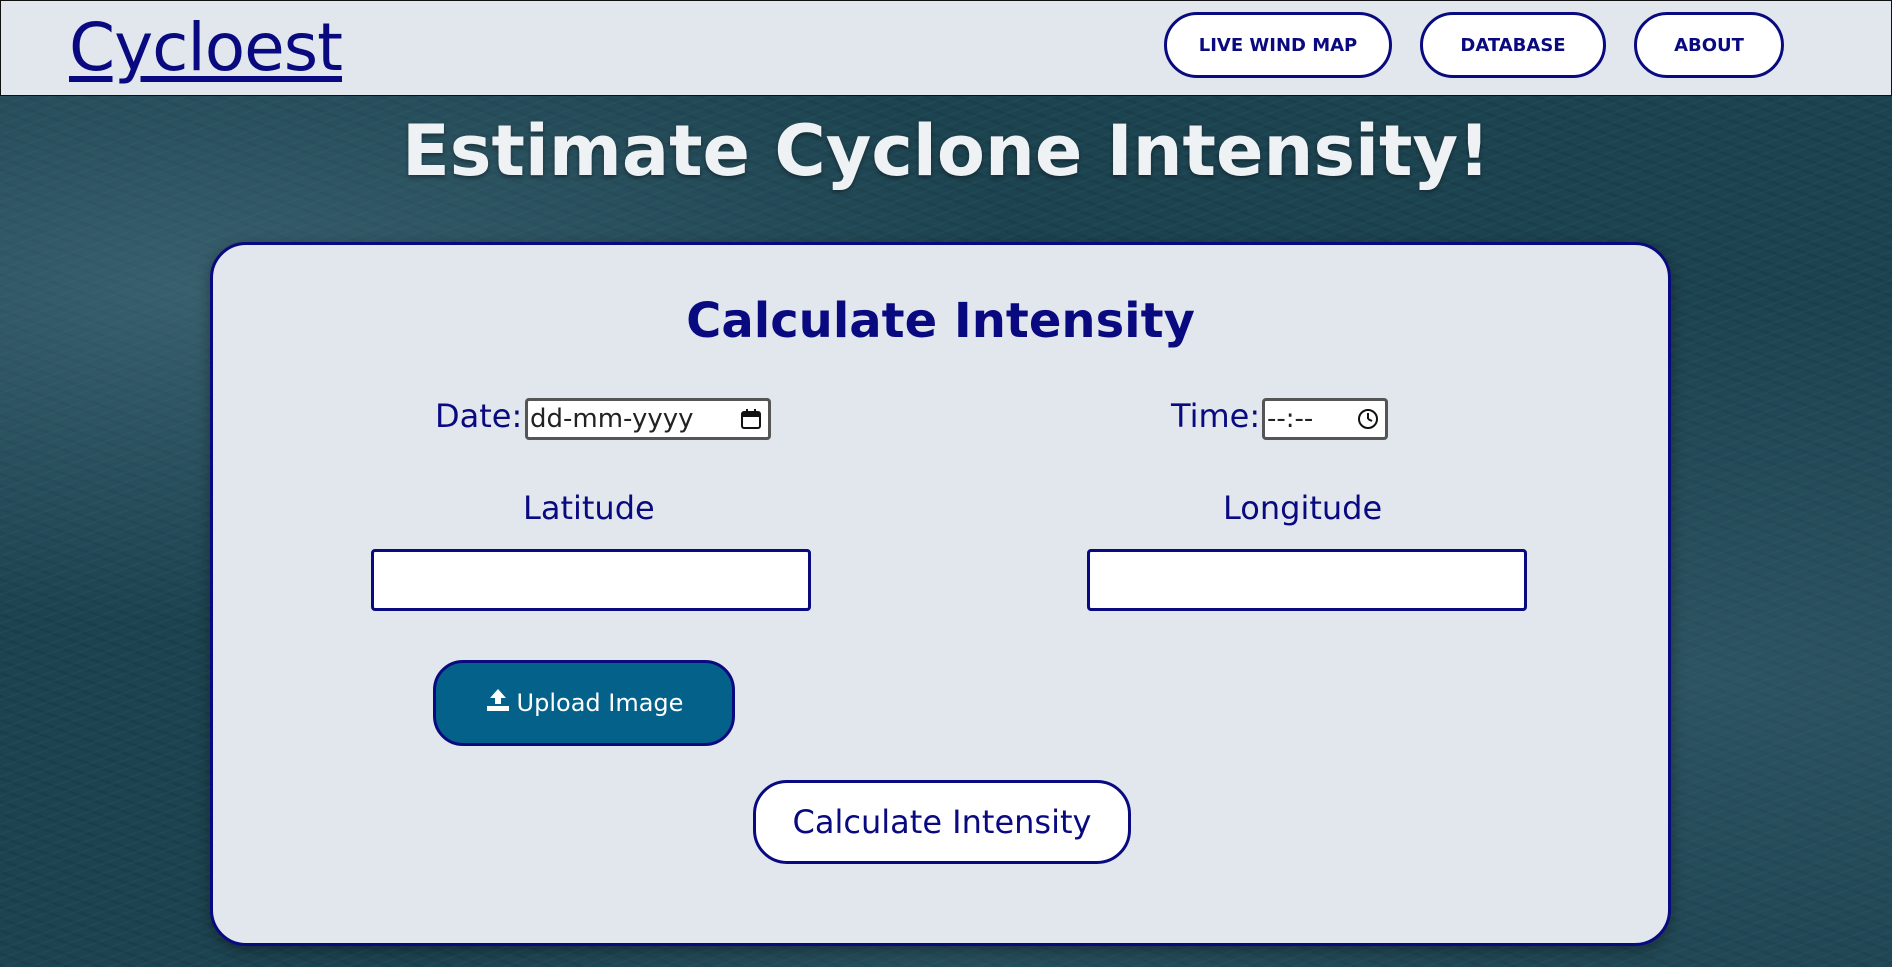 The width and height of the screenshot is (1892, 967). Describe the element at coordinates (498, 703) in the screenshot. I see `upload-icon` at that location.